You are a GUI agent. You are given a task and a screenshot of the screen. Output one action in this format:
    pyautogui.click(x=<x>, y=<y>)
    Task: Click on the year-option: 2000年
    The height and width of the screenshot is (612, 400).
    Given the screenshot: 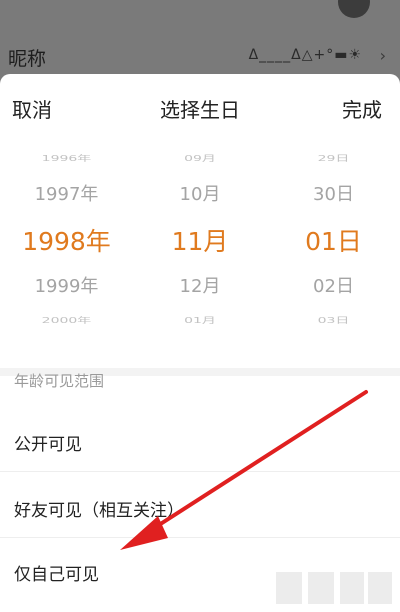 What is the action you would take?
    pyautogui.click(x=66, y=320)
    